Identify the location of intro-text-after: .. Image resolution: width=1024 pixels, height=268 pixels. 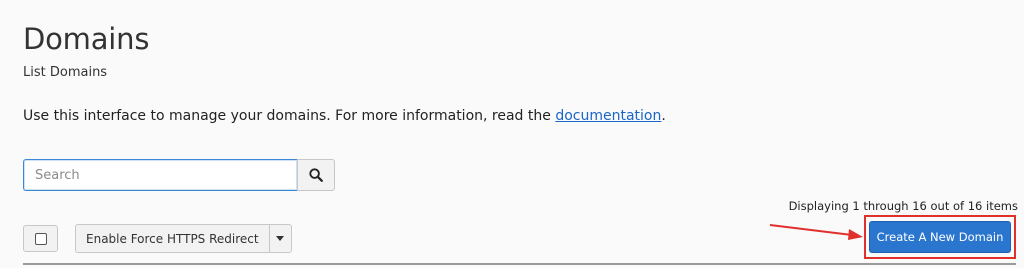
(663, 116).